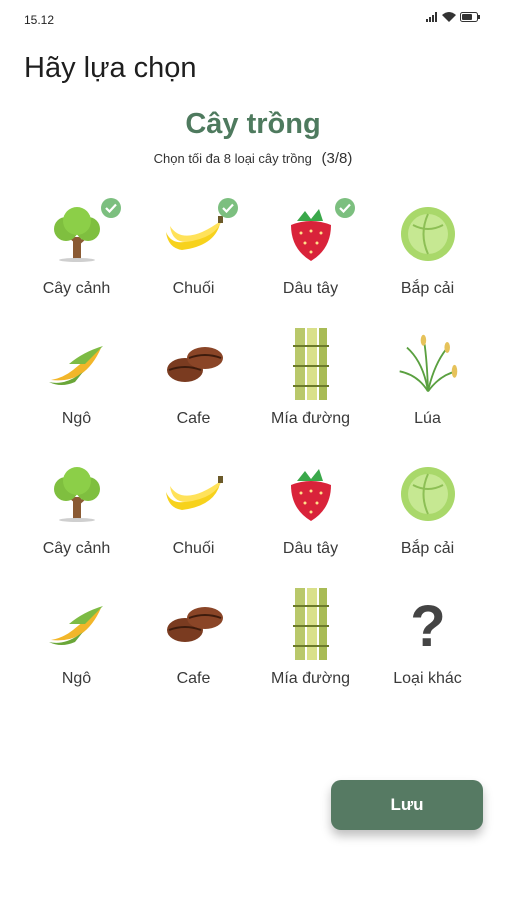  What do you see at coordinates (110, 68) in the screenshot?
I see `page-title: Hãy lựa chọn` at bounding box center [110, 68].